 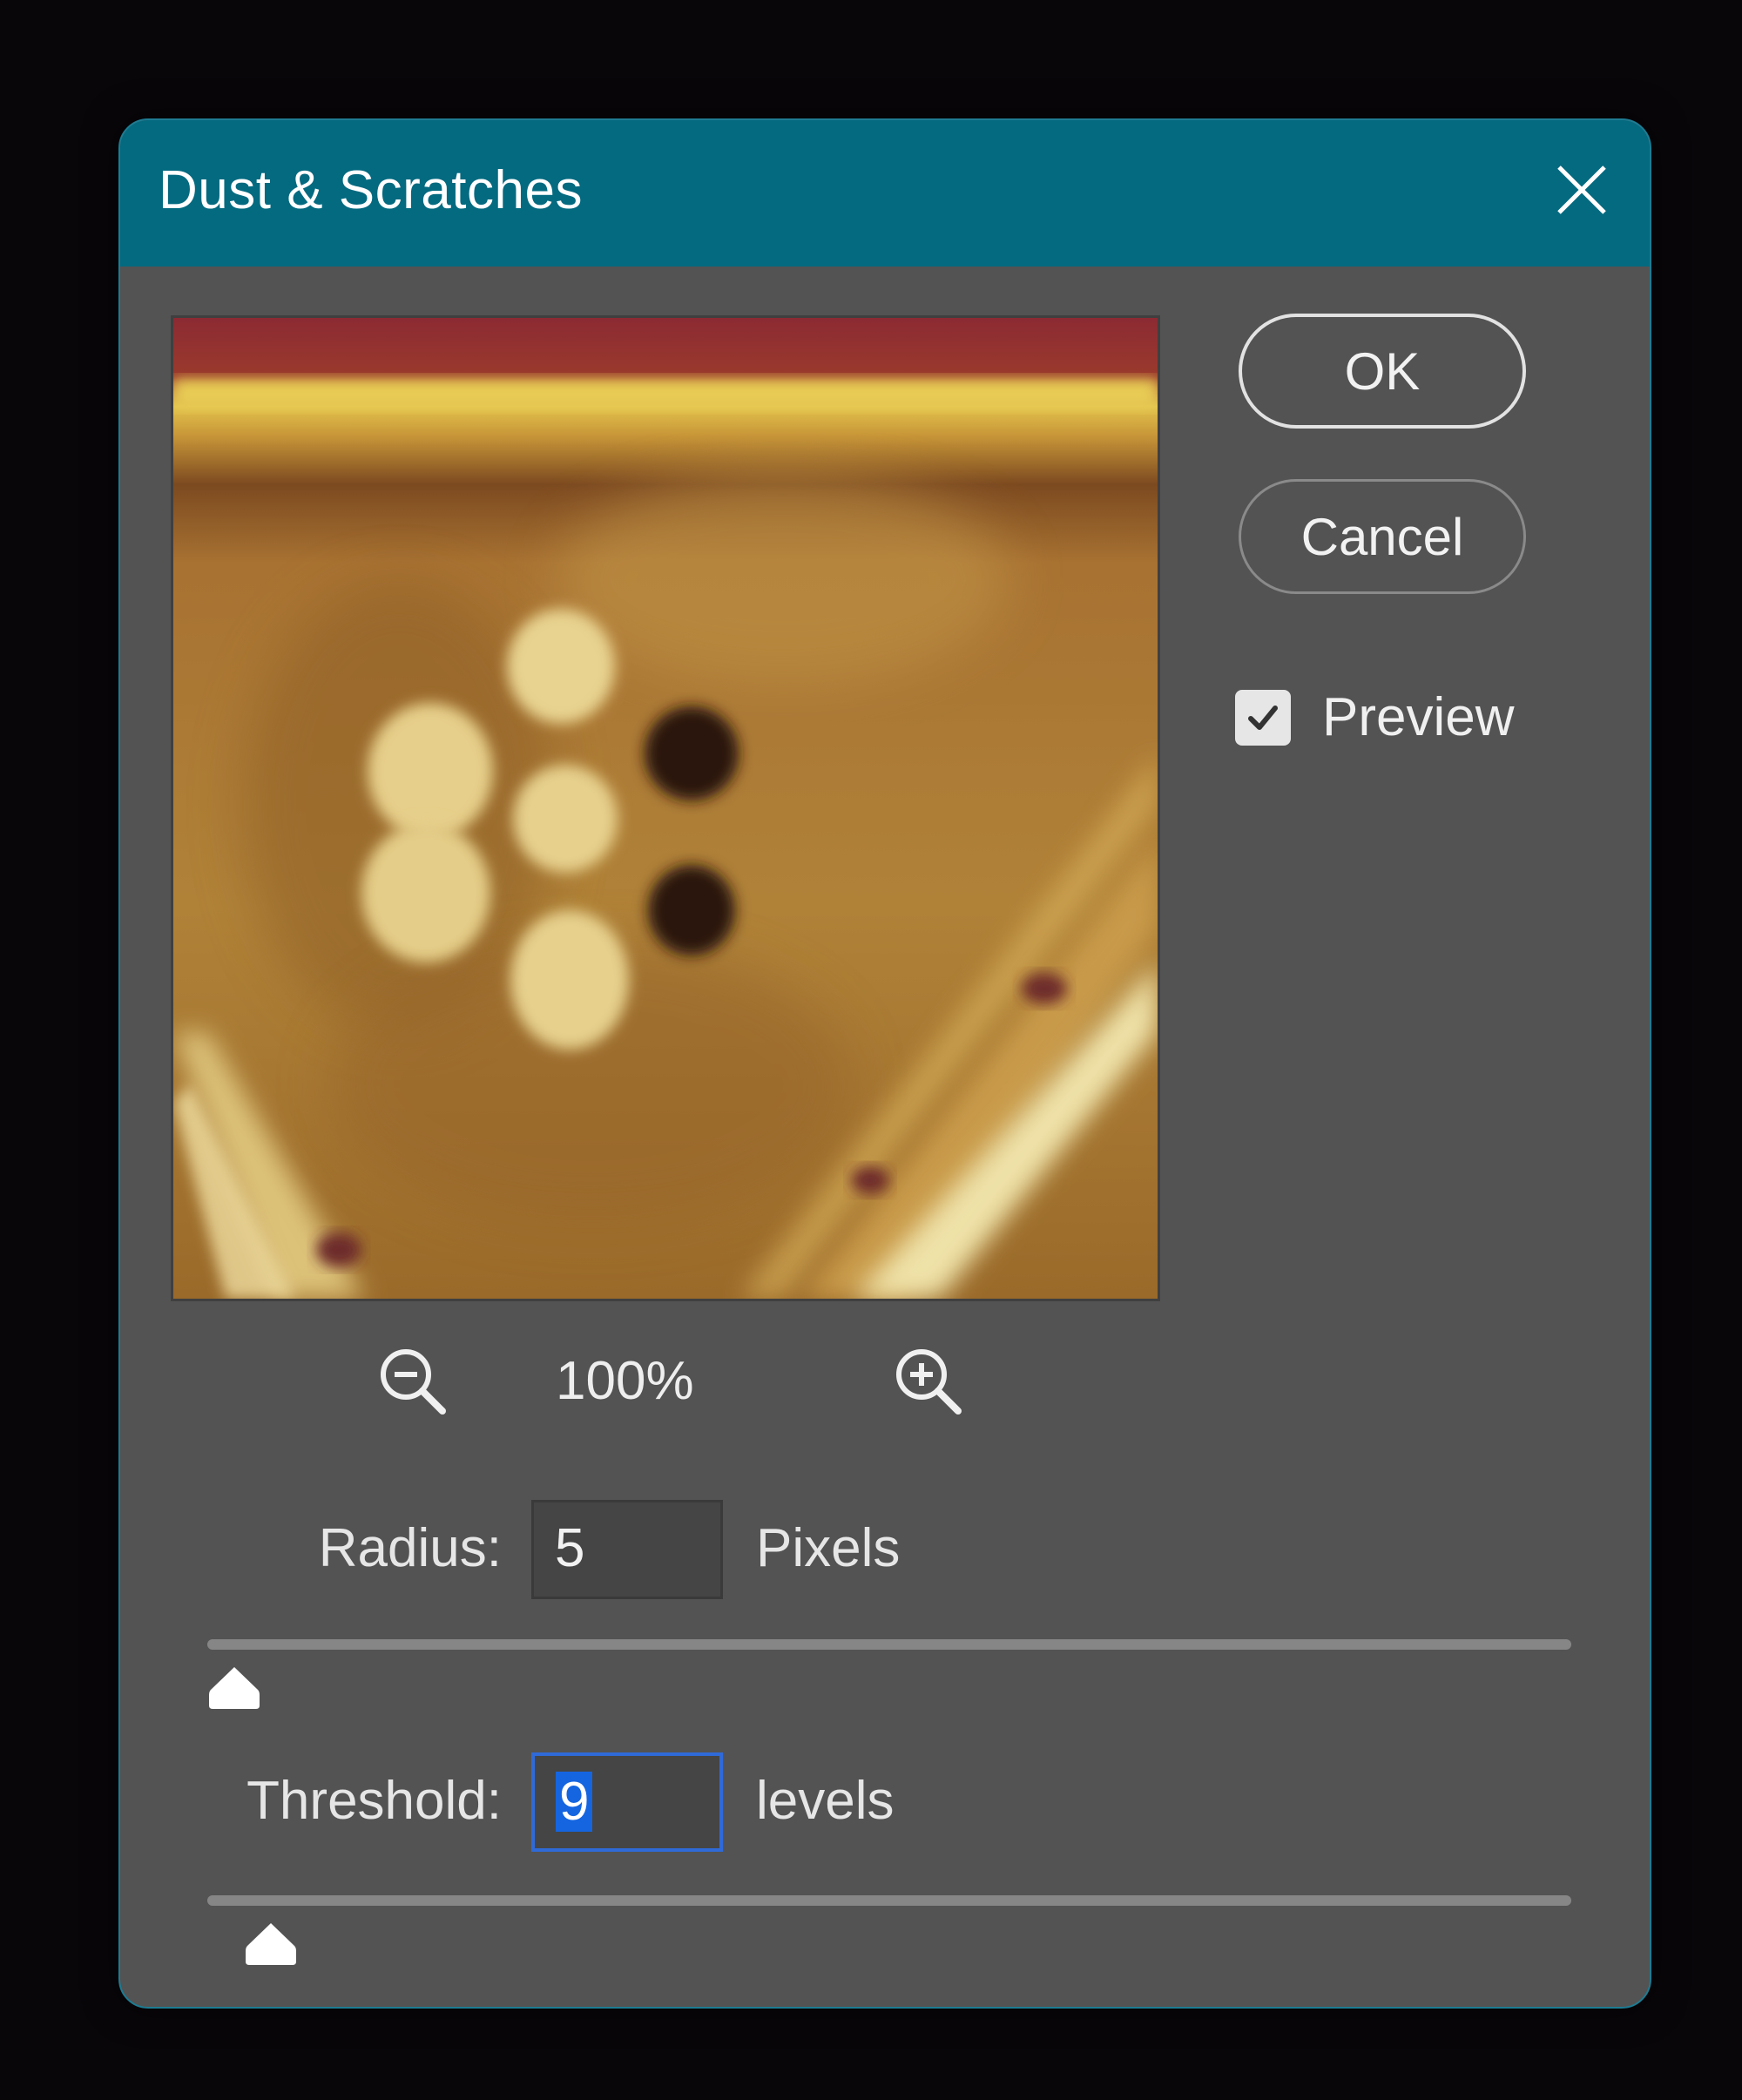 What do you see at coordinates (825, 1801) in the screenshot?
I see `threshold-unit: levels` at bounding box center [825, 1801].